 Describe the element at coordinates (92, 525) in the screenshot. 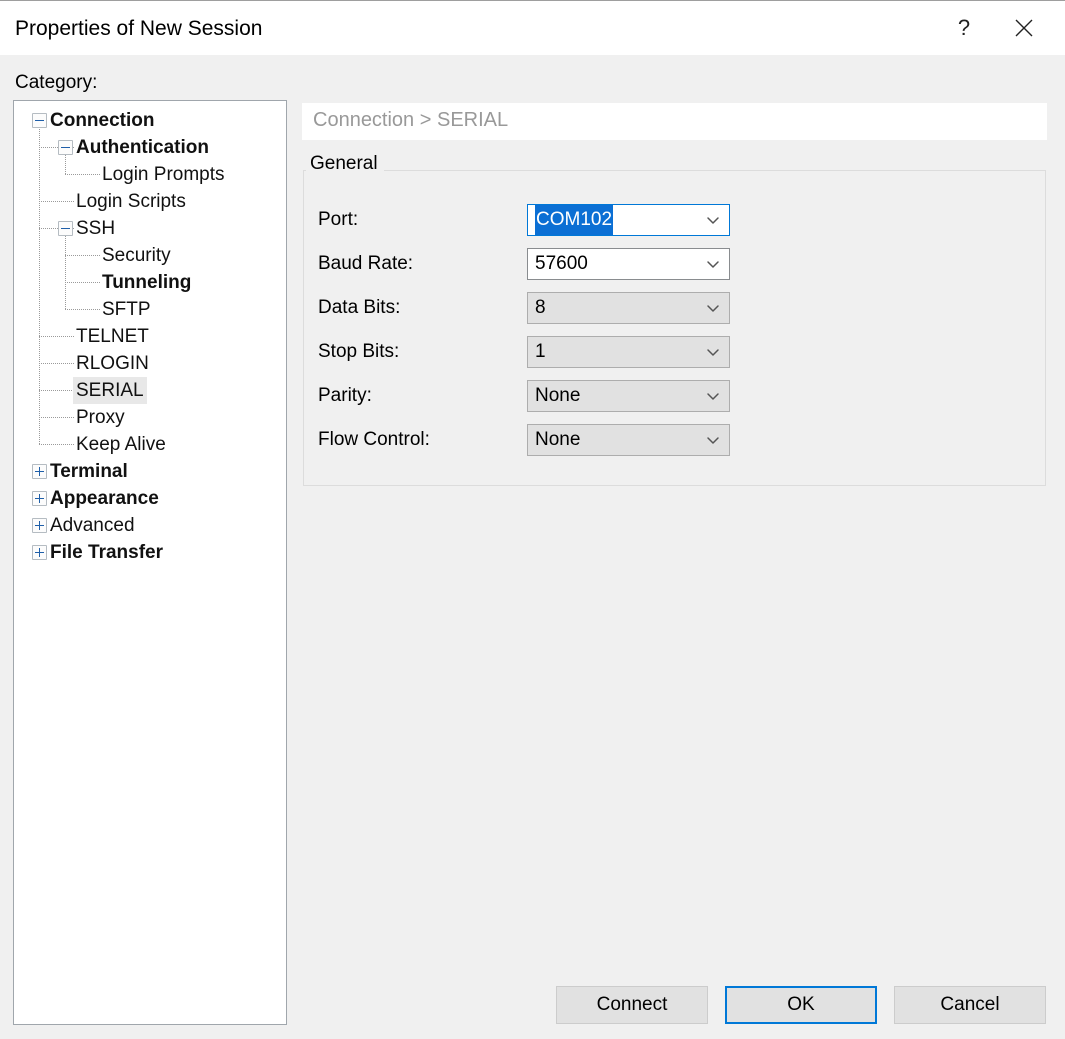

I see `sidebar-item-label: Advanced` at that location.